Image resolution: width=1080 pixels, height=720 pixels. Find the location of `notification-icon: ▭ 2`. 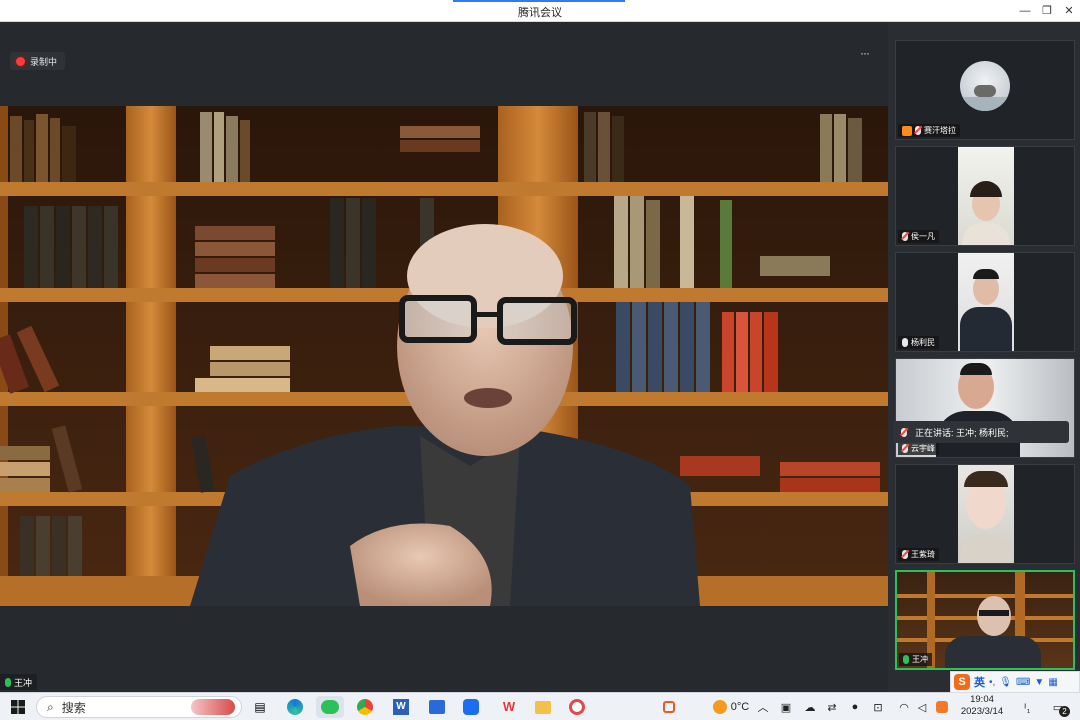

notification-icon: ▭ 2 is located at coordinates (1058, 707).